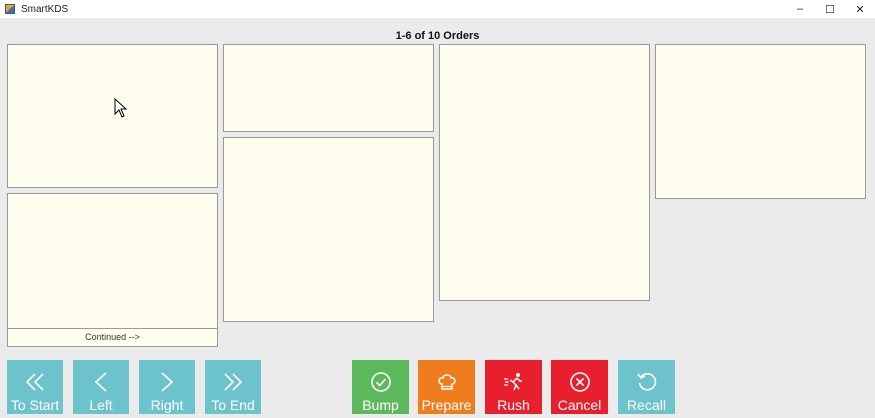 This screenshot has width=875, height=418. I want to click on rush-button: Rush, so click(513, 387).